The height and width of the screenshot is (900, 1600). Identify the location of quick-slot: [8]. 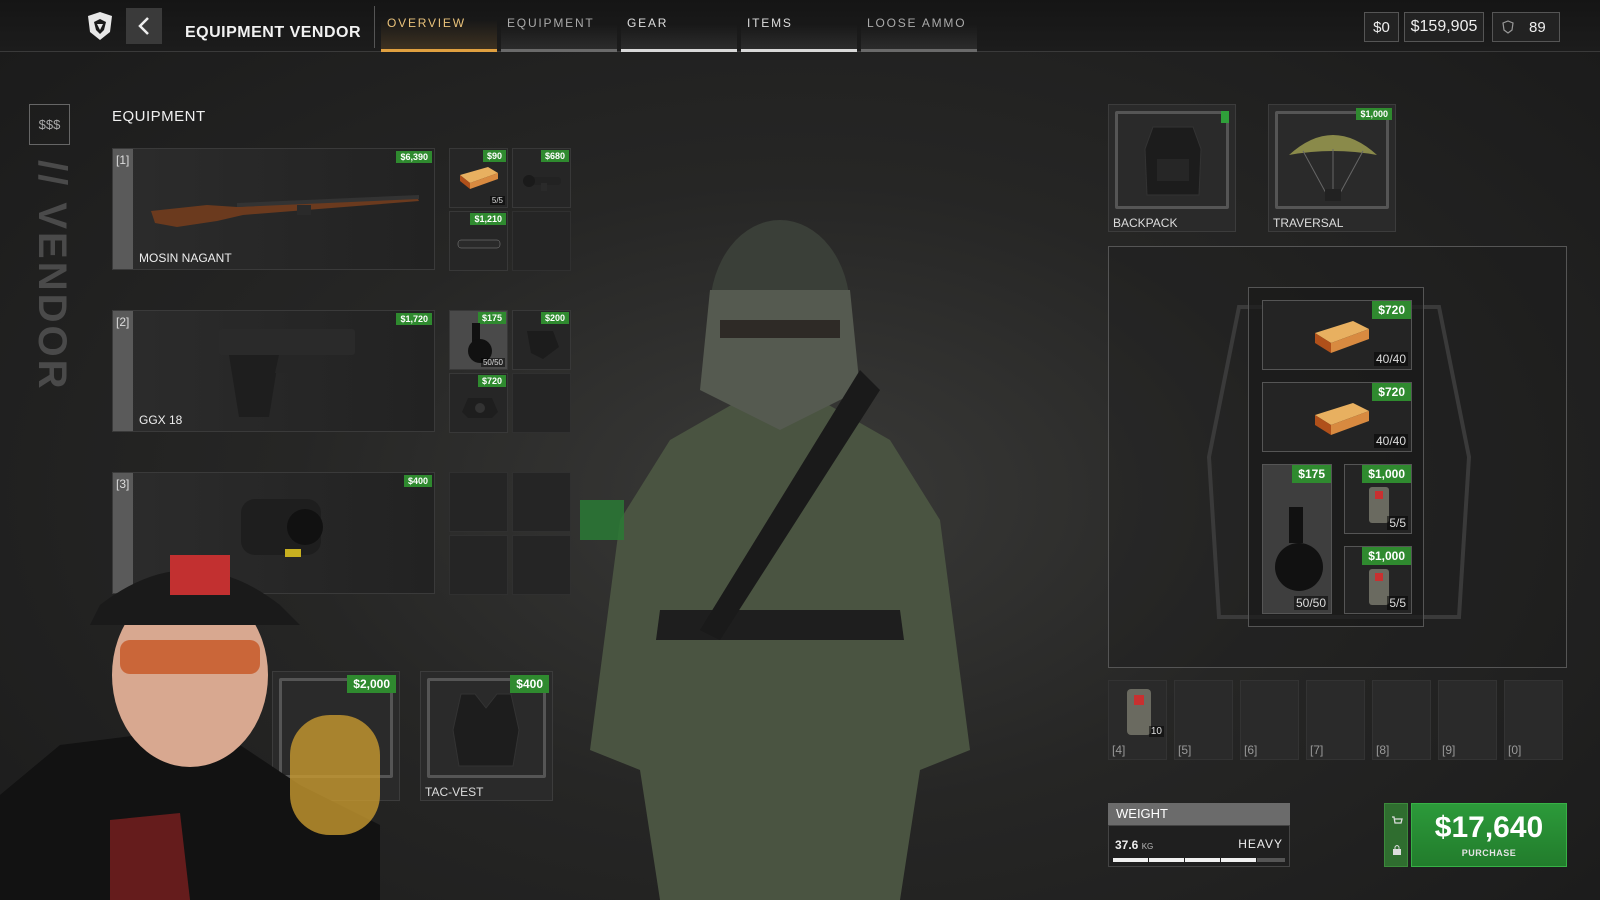
(1401, 720).